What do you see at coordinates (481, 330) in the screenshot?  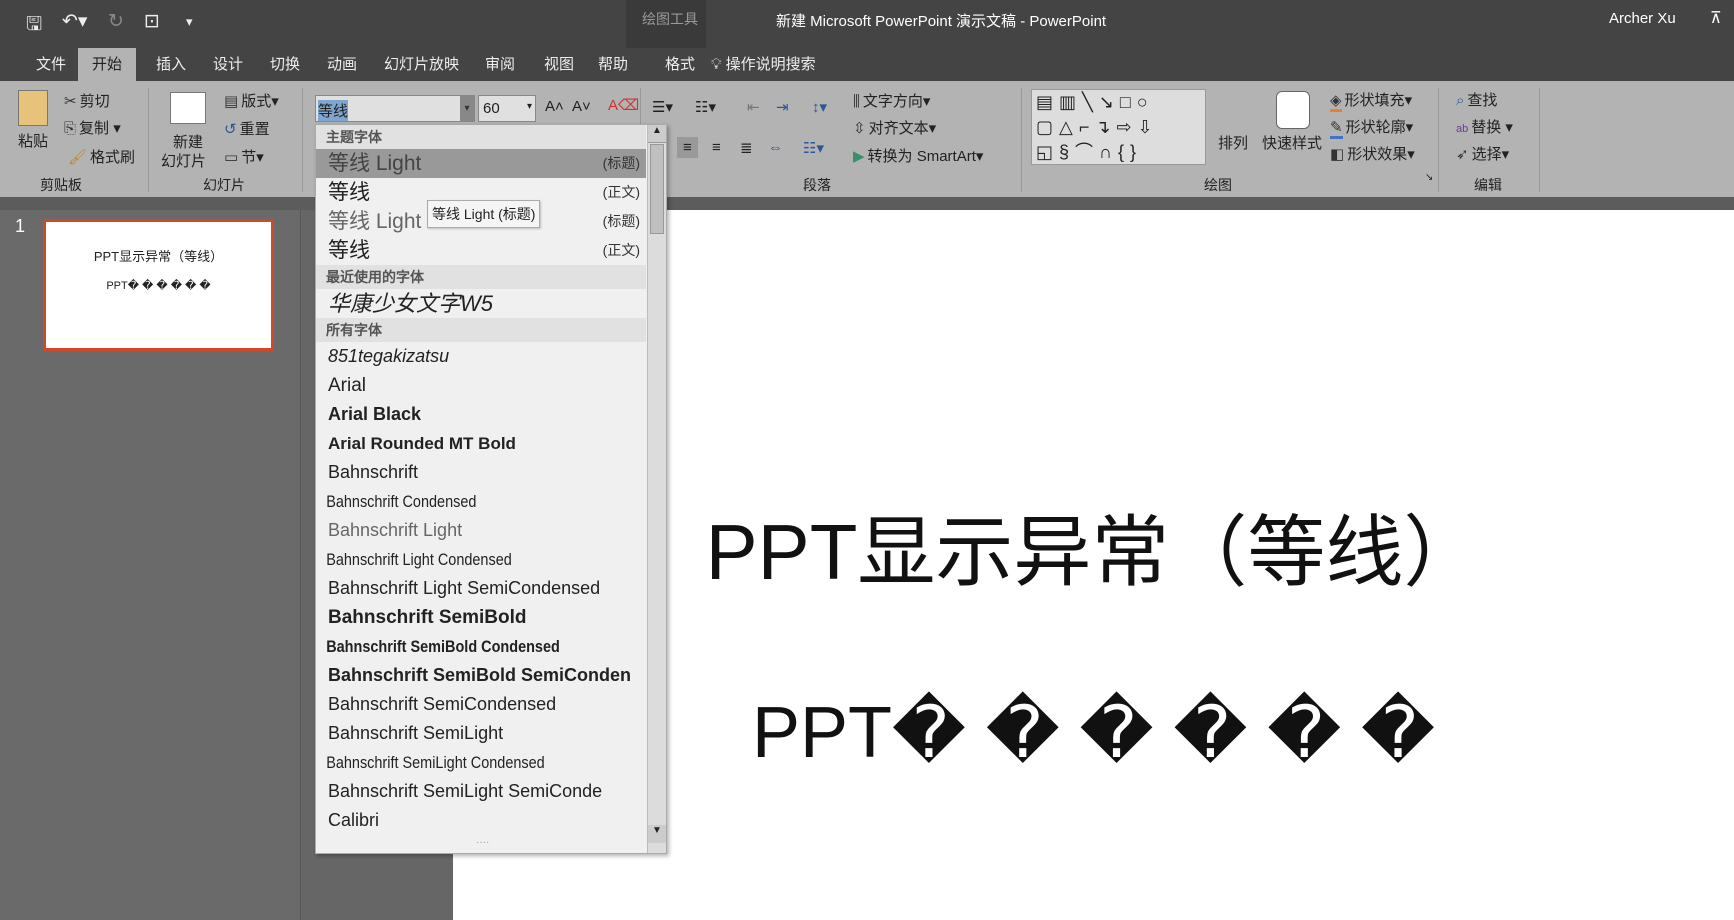 I see `all-fonts-header: 所有字体` at bounding box center [481, 330].